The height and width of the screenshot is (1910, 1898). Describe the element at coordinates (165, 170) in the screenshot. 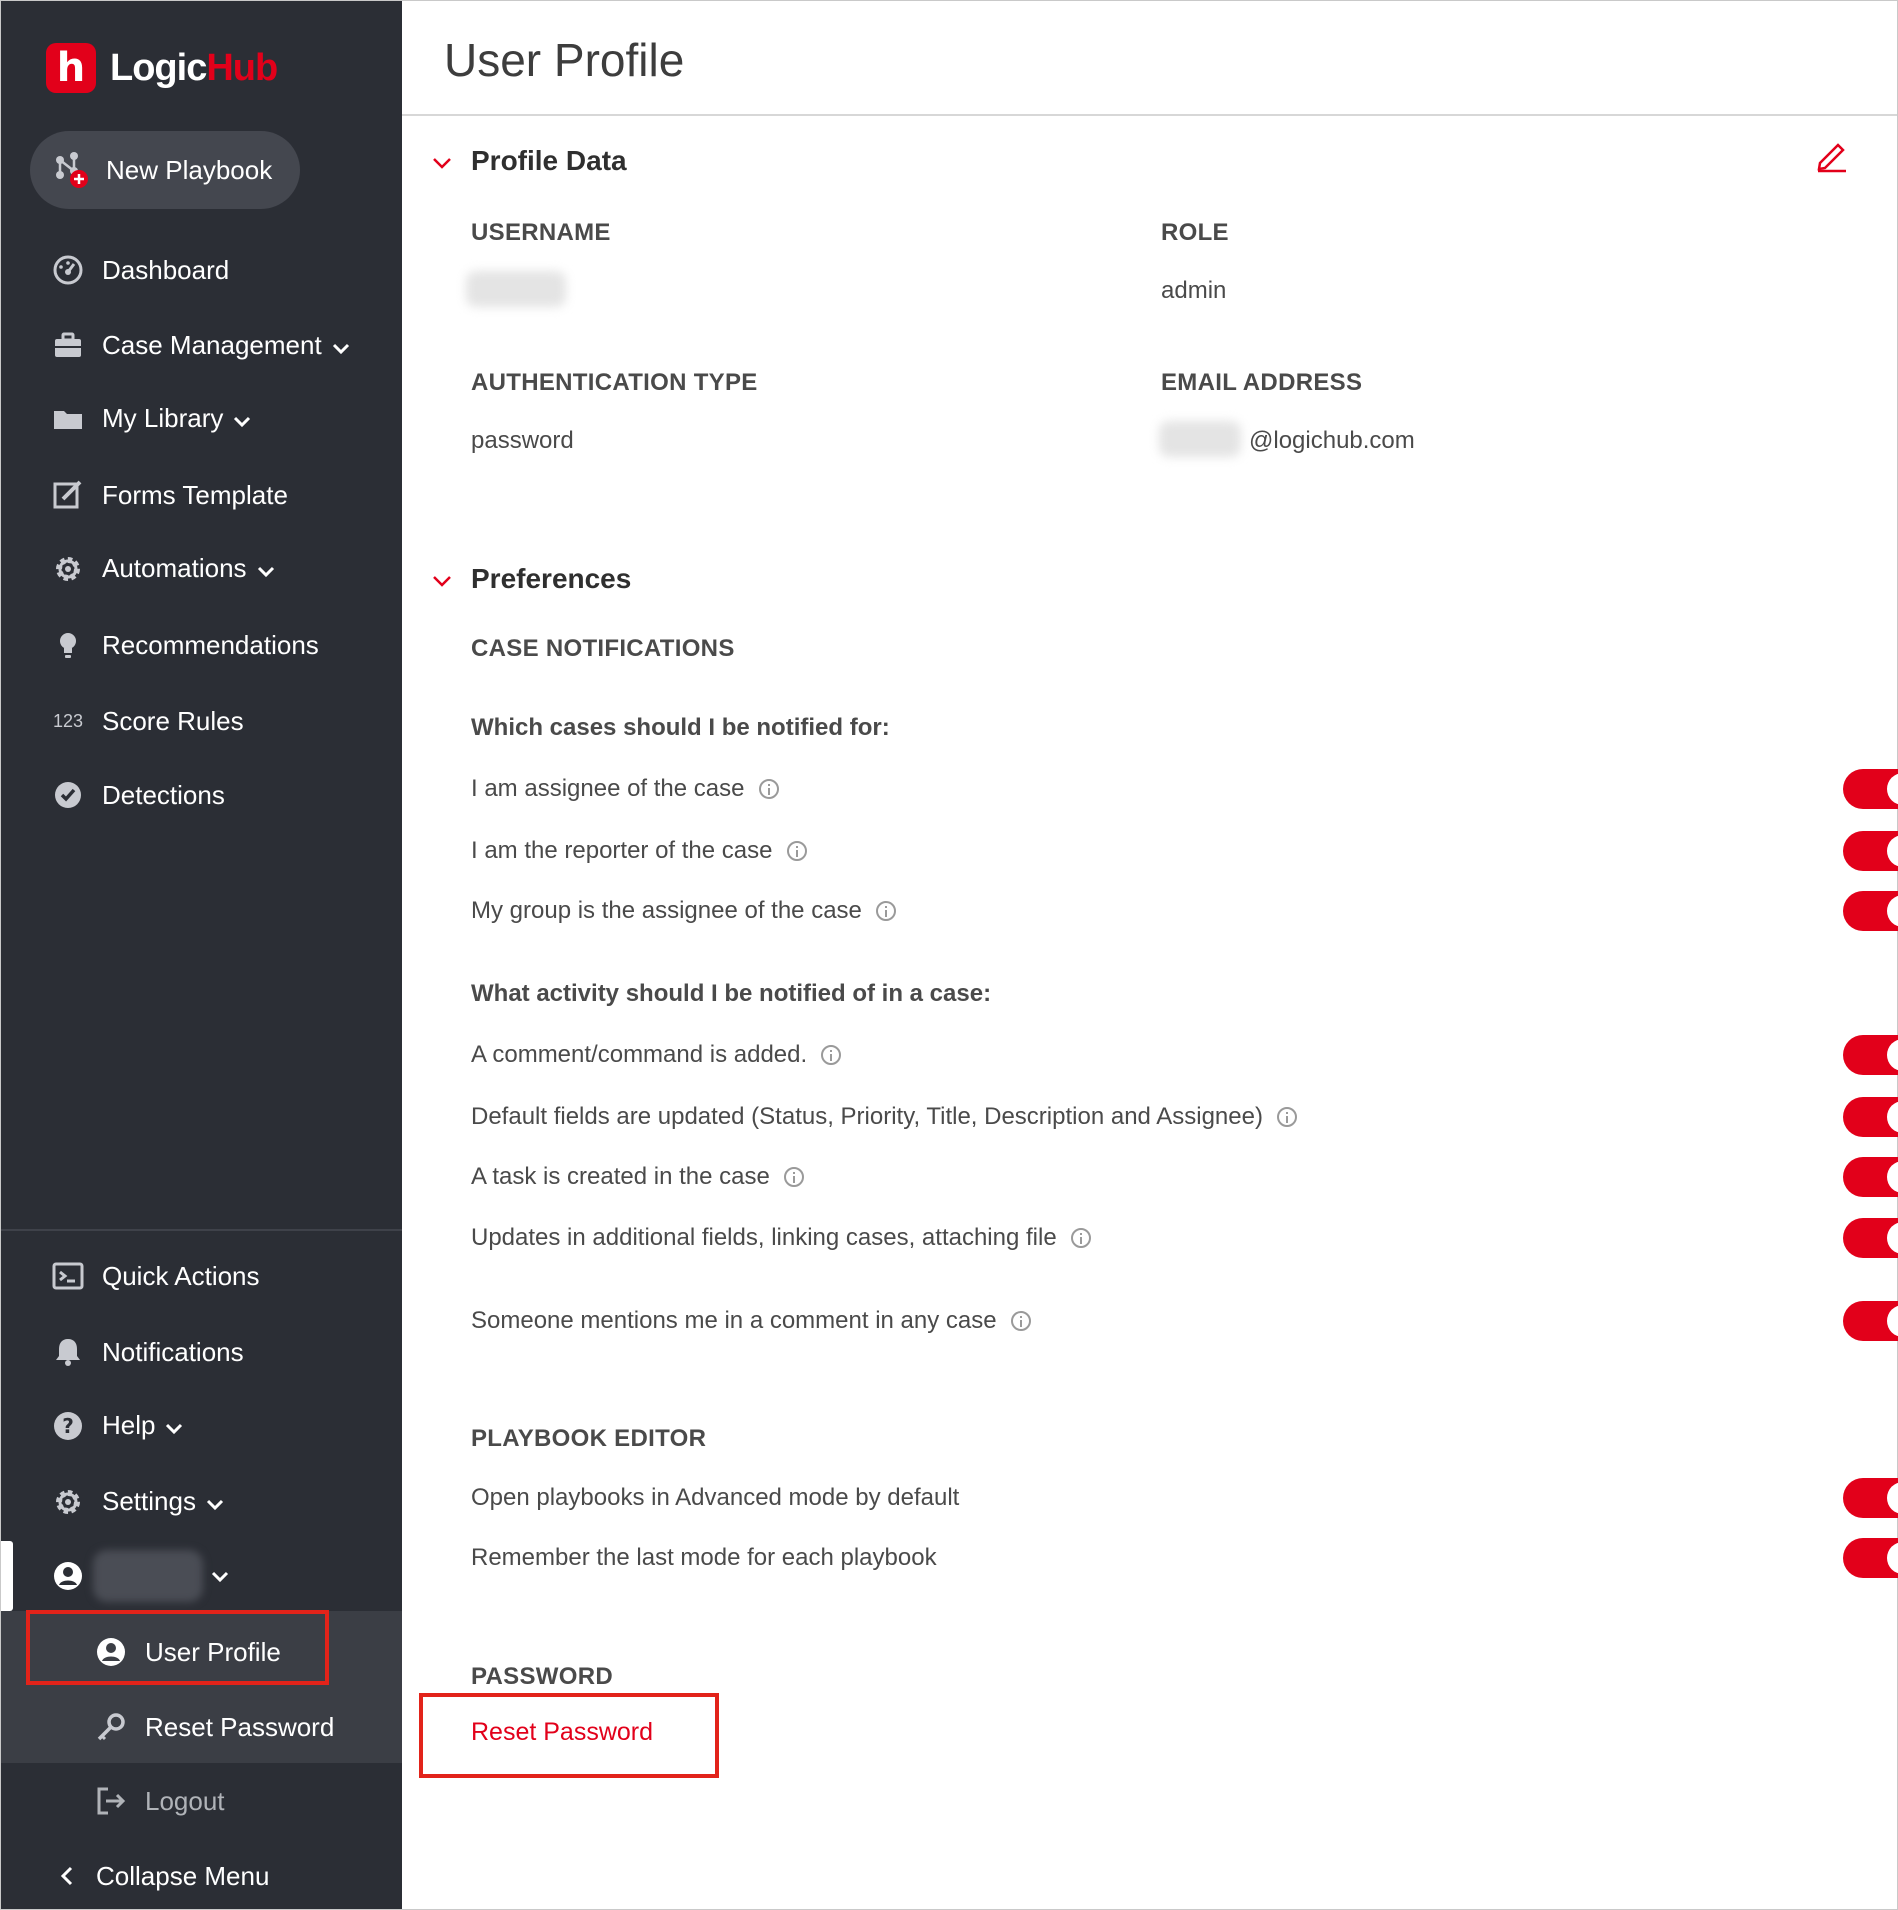

I see `new-playbook-button: New Playbook` at that location.